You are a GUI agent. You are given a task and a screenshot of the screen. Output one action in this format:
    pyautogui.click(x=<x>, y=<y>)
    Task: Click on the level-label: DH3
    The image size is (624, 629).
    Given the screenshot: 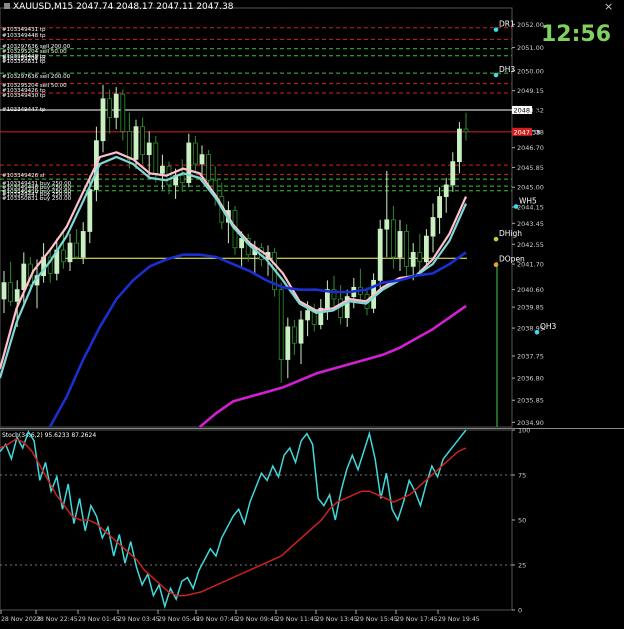 What is the action you would take?
    pyautogui.click(x=507, y=69)
    